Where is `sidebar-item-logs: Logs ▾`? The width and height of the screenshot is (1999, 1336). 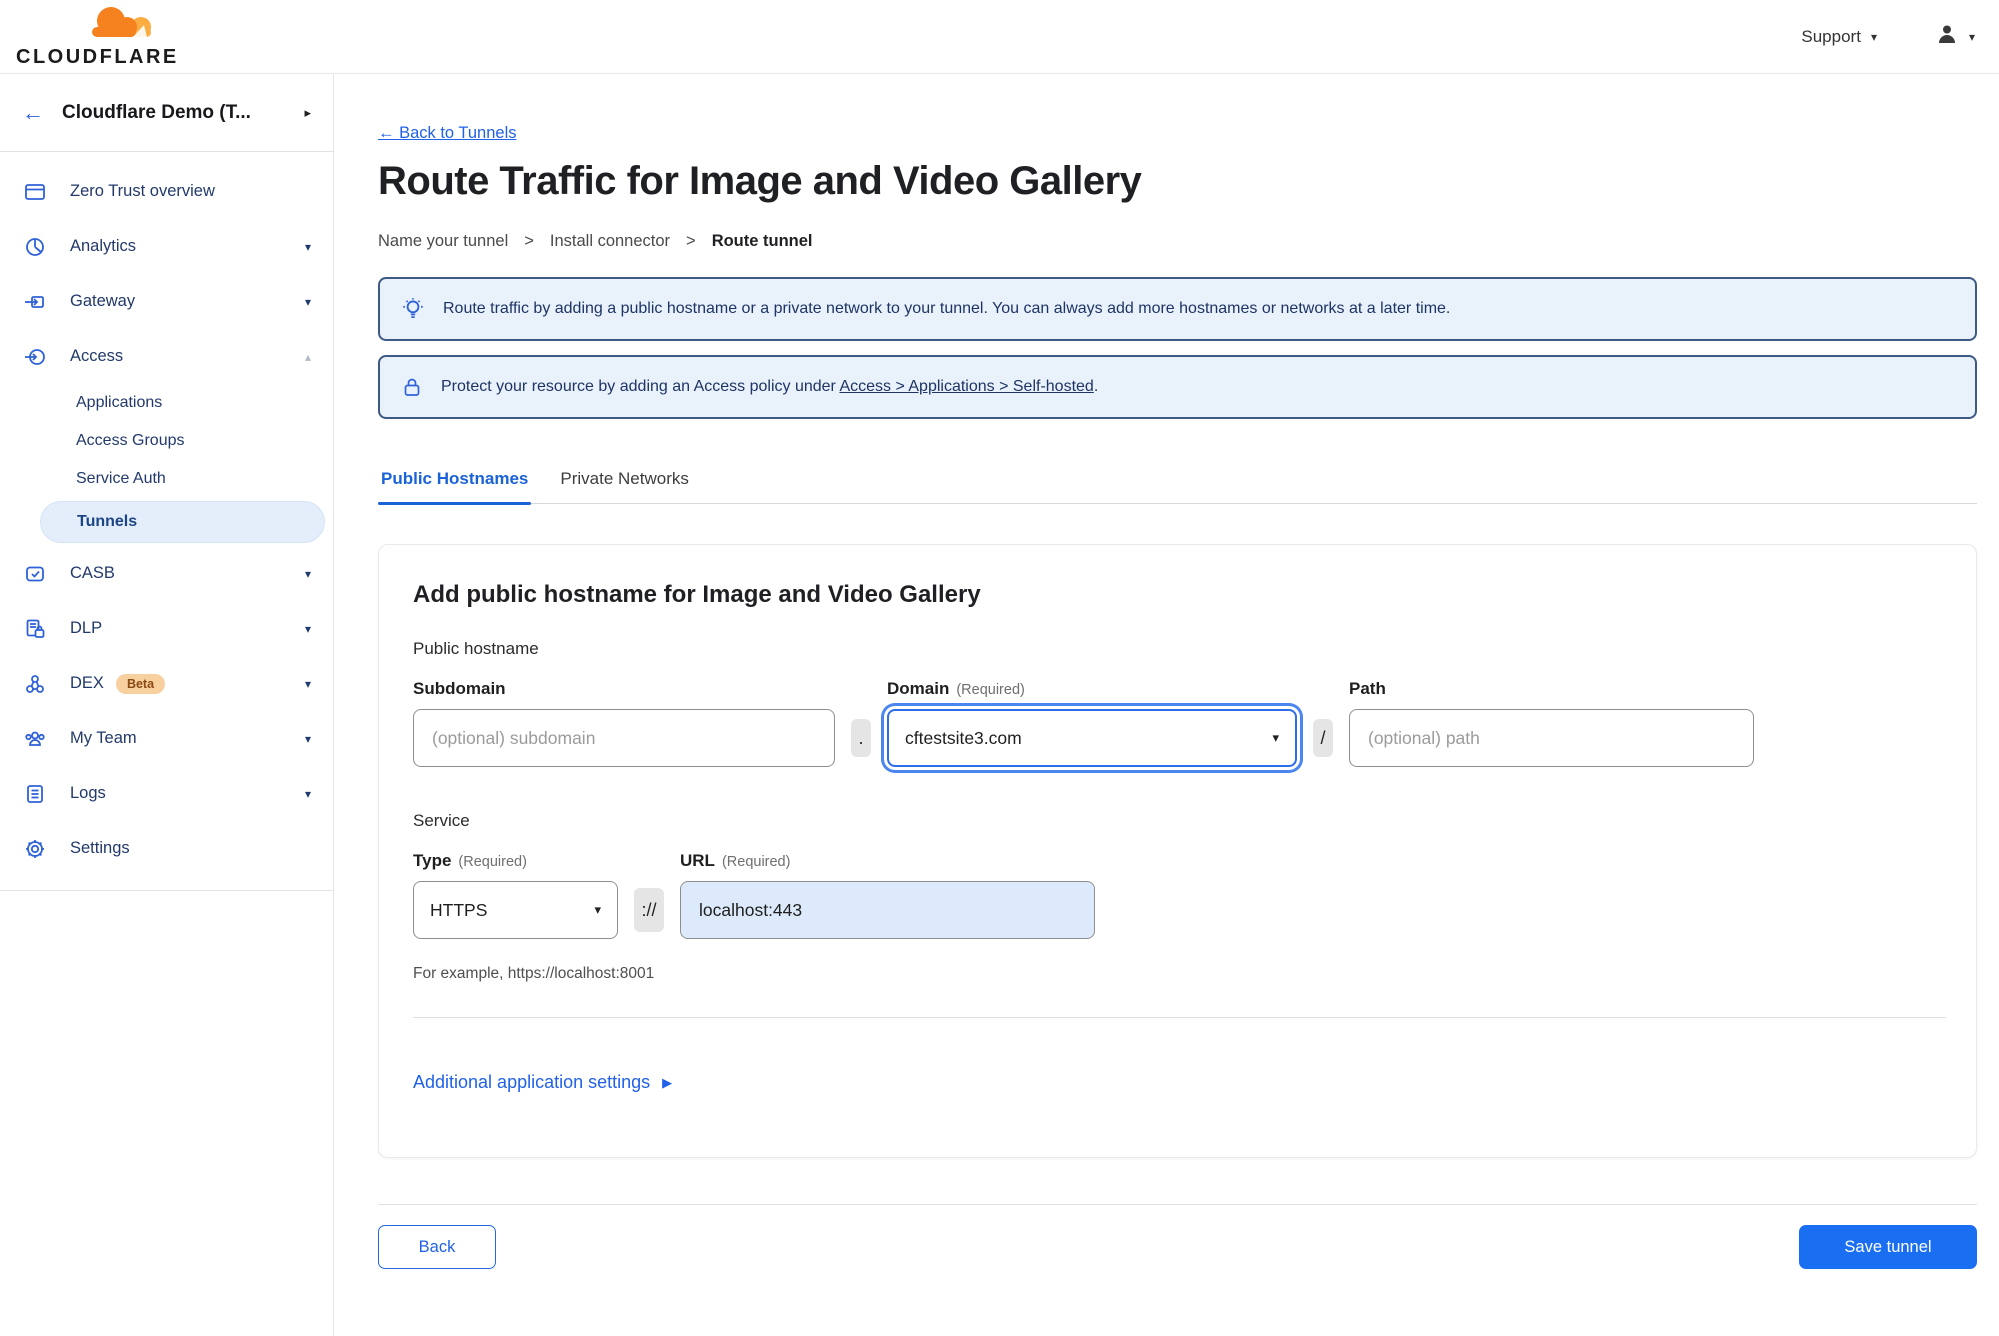 sidebar-item-logs: Logs ▾ is located at coordinates (166, 793).